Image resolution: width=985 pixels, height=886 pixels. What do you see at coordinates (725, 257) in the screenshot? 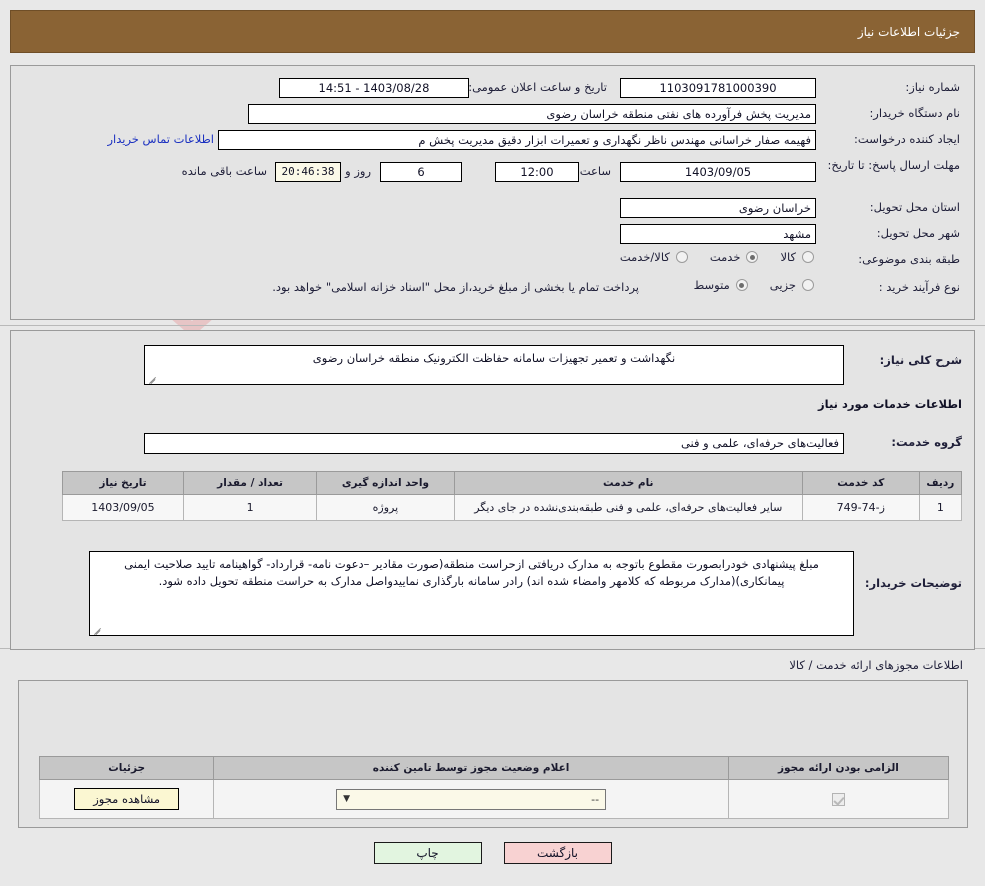
I see `radio-label: خدمت` at bounding box center [725, 257].